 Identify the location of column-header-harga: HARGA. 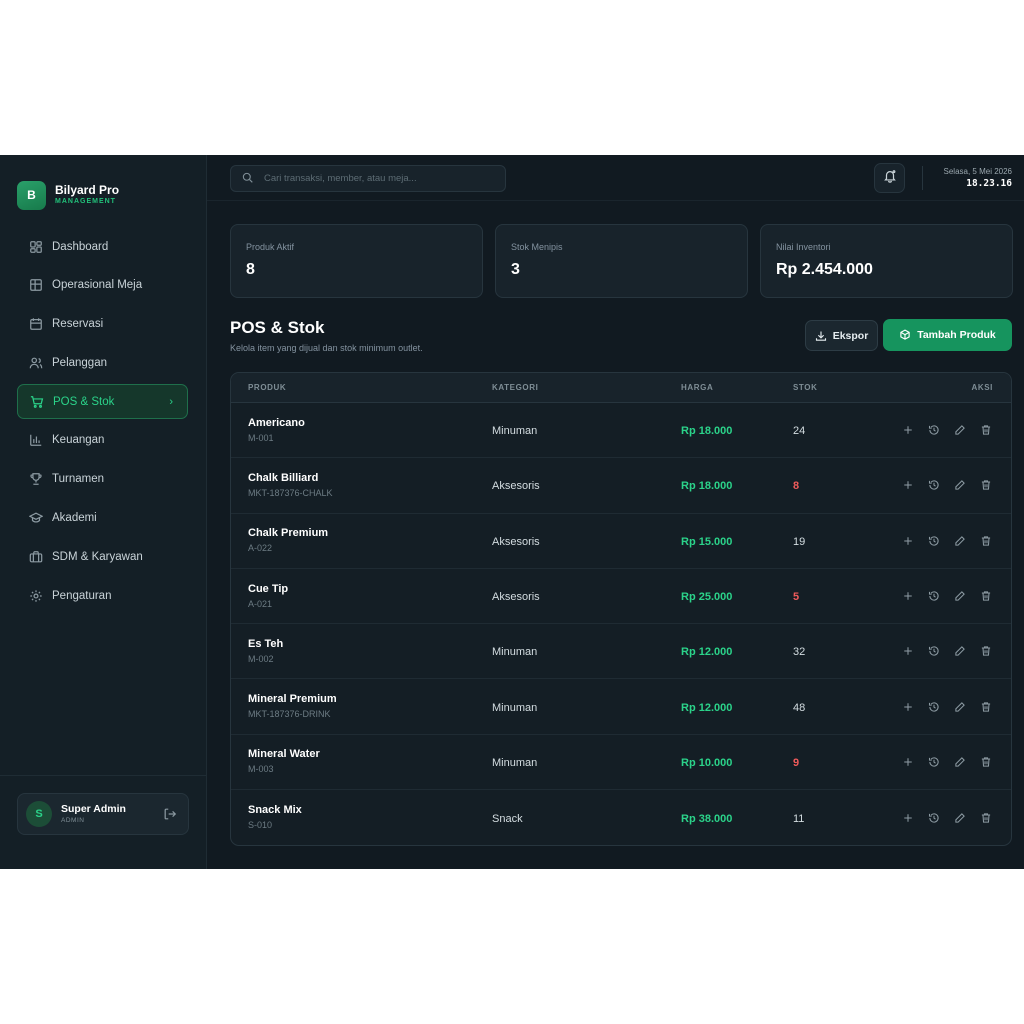
(737, 387).